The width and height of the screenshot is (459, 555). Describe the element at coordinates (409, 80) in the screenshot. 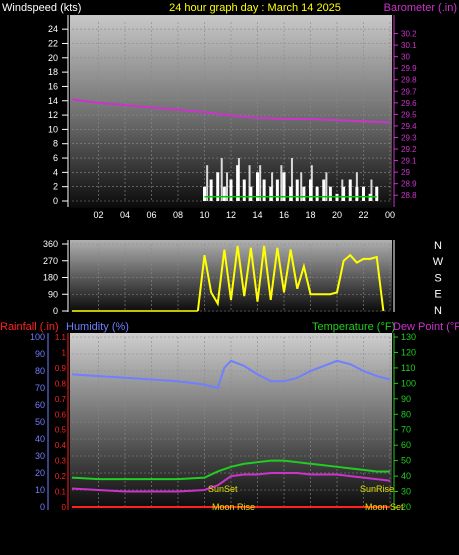

I see `baro-tick-label: 29.8` at that location.